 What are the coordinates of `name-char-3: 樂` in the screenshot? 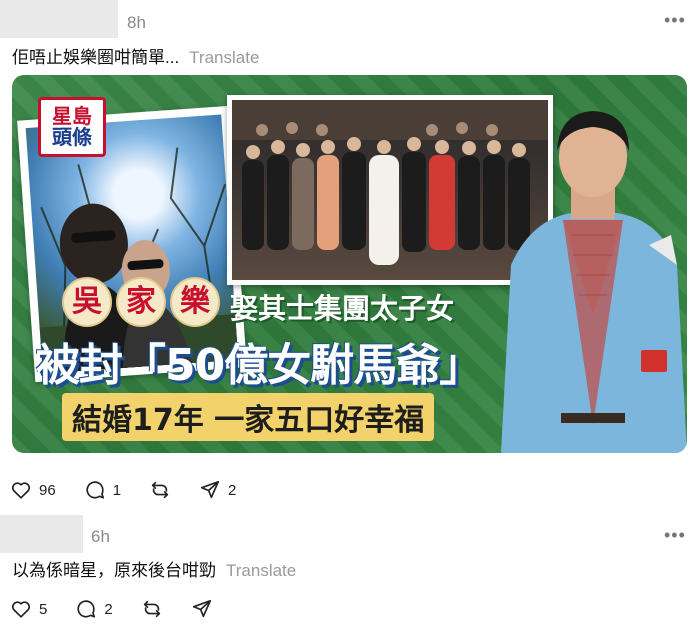 It's located at (195, 302).